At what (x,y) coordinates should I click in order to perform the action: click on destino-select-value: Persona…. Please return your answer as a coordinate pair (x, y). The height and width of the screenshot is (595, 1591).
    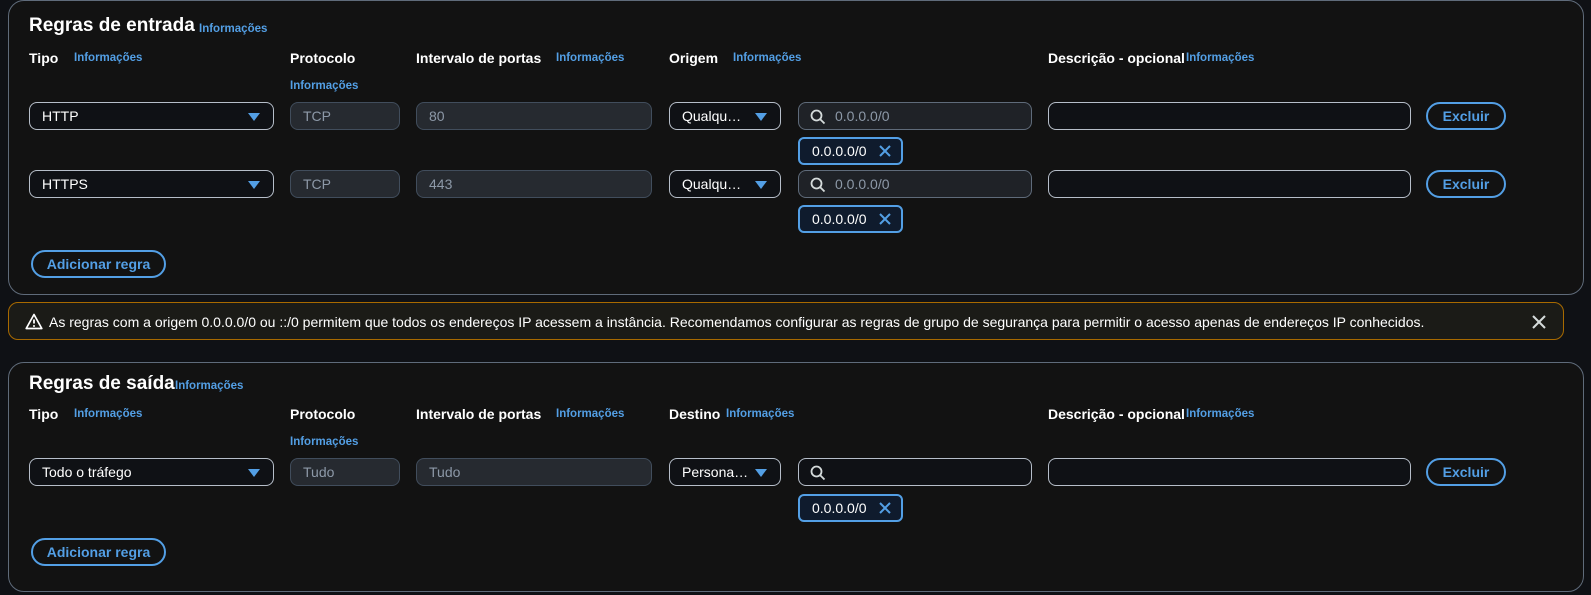
    Looking at the image, I should click on (715, 472).